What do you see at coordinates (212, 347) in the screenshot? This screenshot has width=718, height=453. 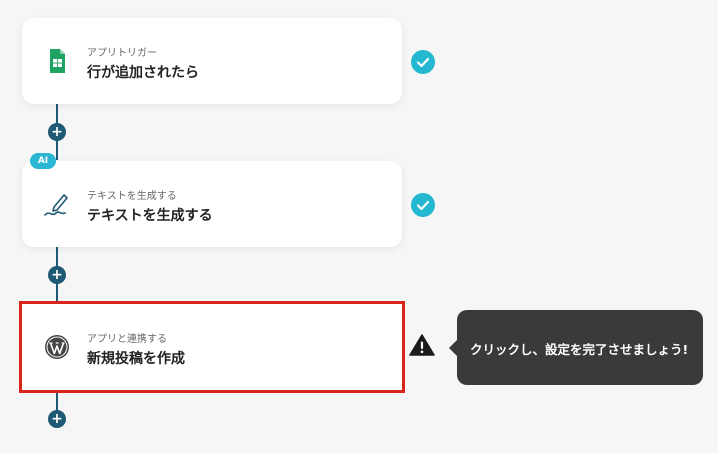 I see `step-card-wordpress: アプリと連携する 新規投稿を作成` at bounding box center [212, 347].